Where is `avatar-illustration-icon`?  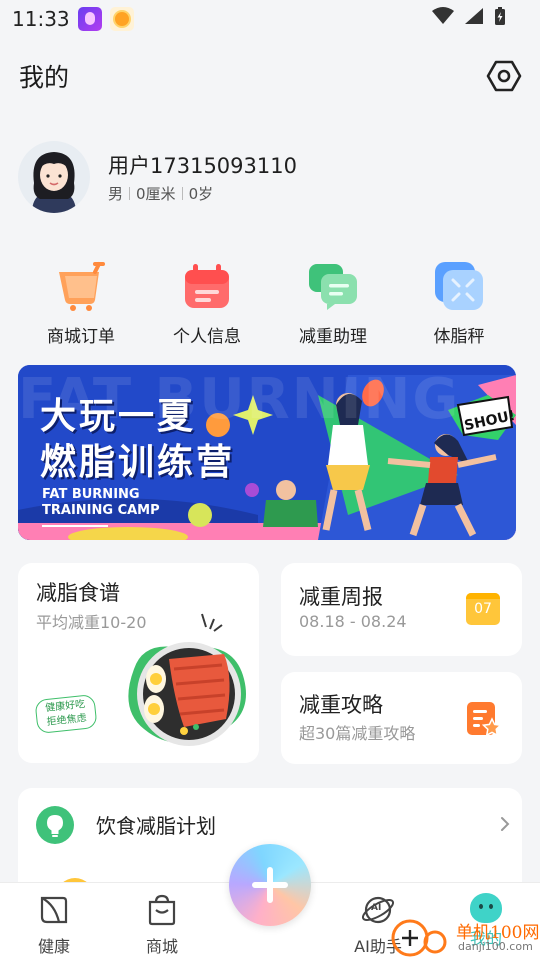 avatar-illustration-icon is located at coordinates (54, 182).